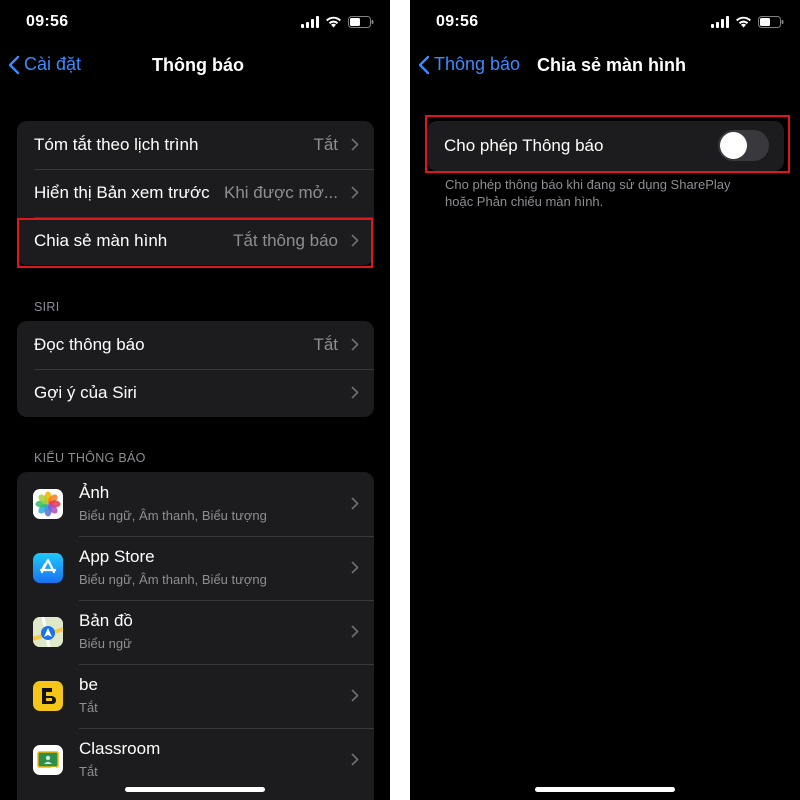 Image resolution: width=800 pixels, height=800 pixels. I want to click on nav-bar: Thông báo Chia sẻ màn hình, so click(605, 65).